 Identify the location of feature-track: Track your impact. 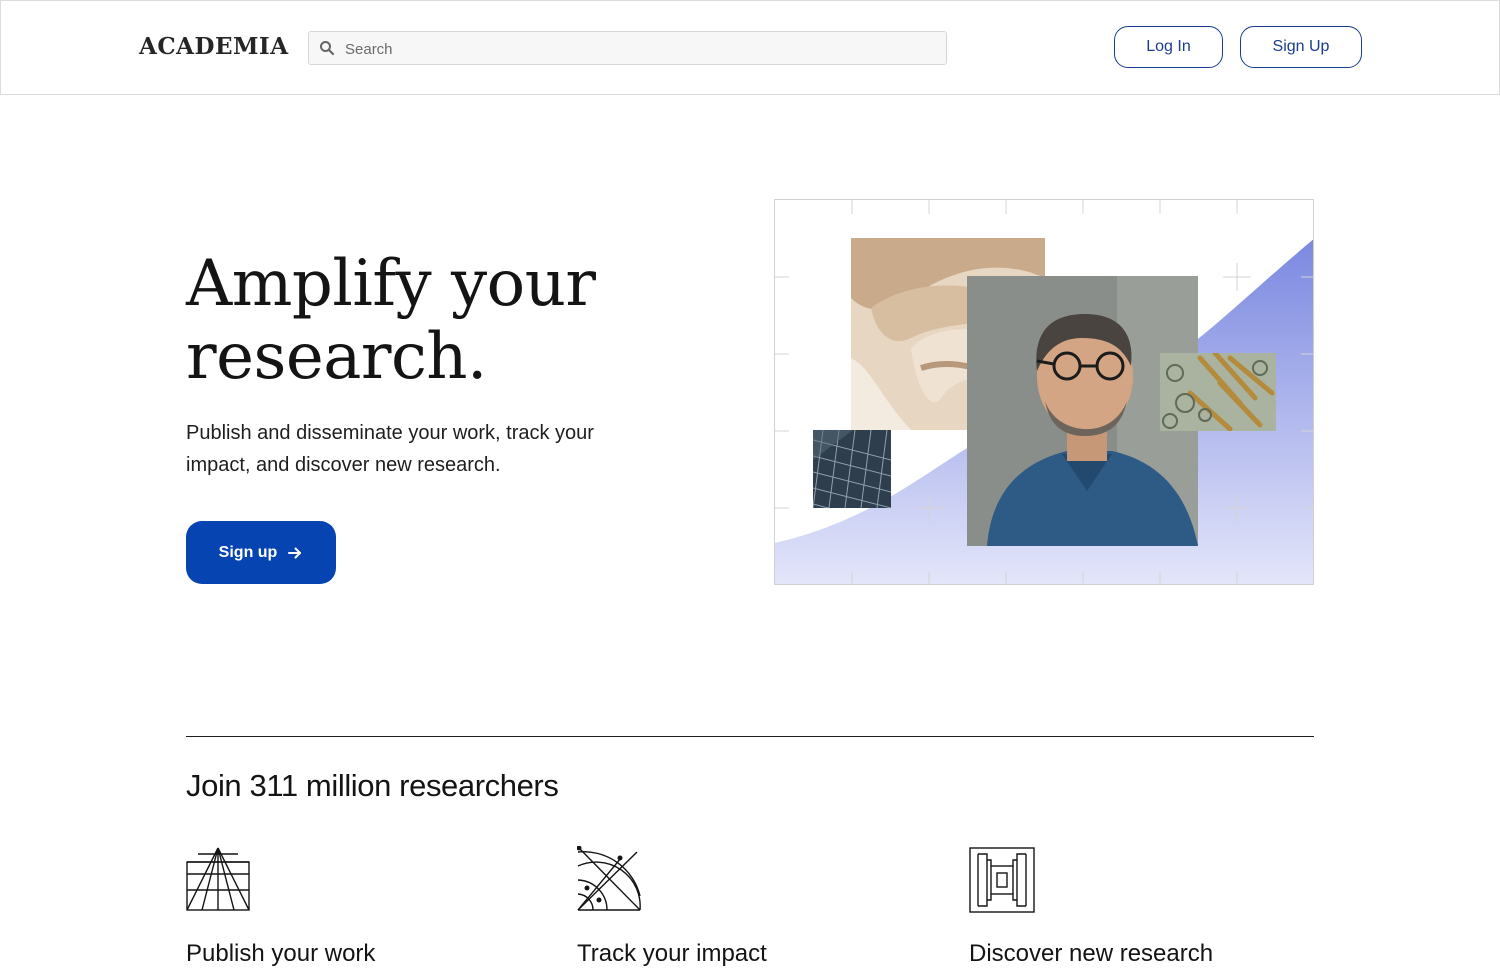
(747, 906).